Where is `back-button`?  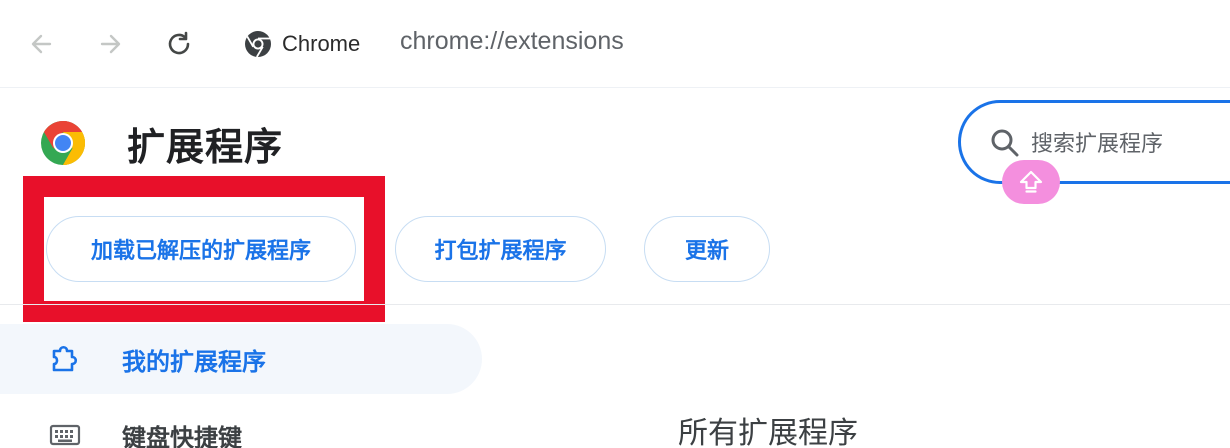 back-button is located at coordinates (42, 44).